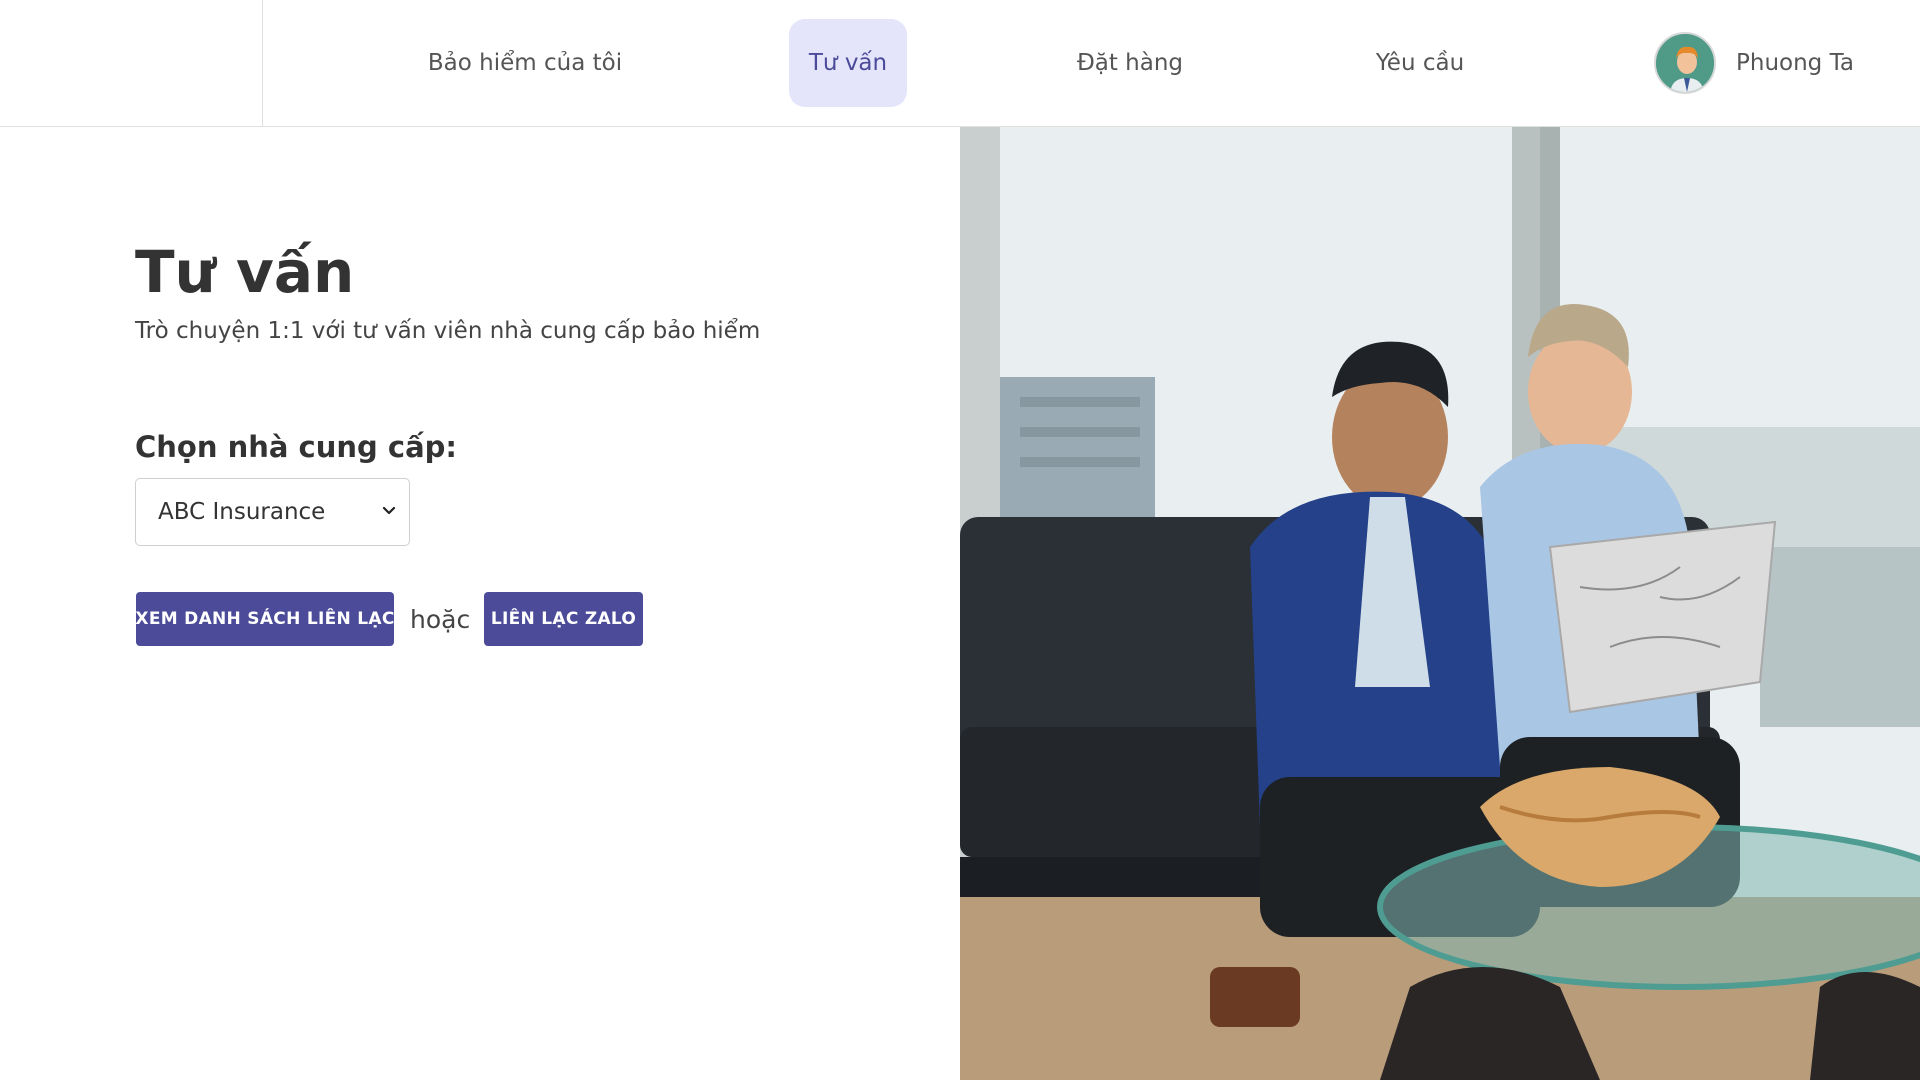 Image resolution: width=1920 pixels, height=1080 pixels. What do you see at coordinates (440, 619) in the screenshot?
I see `or-text: hoặc` at bounding box center [440, 619].